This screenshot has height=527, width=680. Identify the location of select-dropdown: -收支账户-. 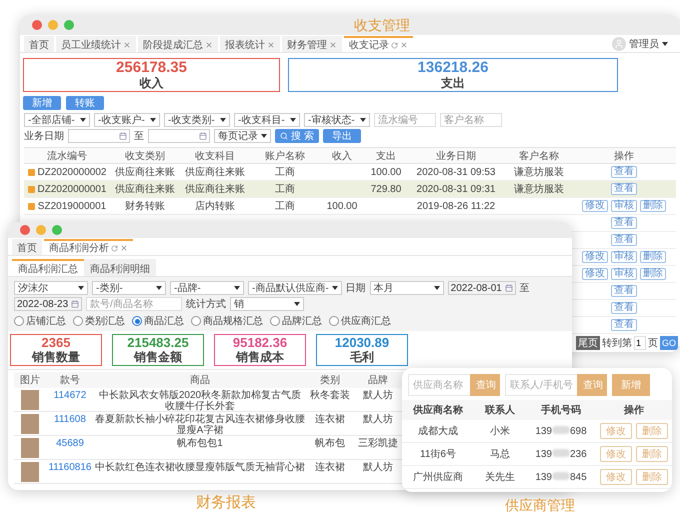
(127, 120).